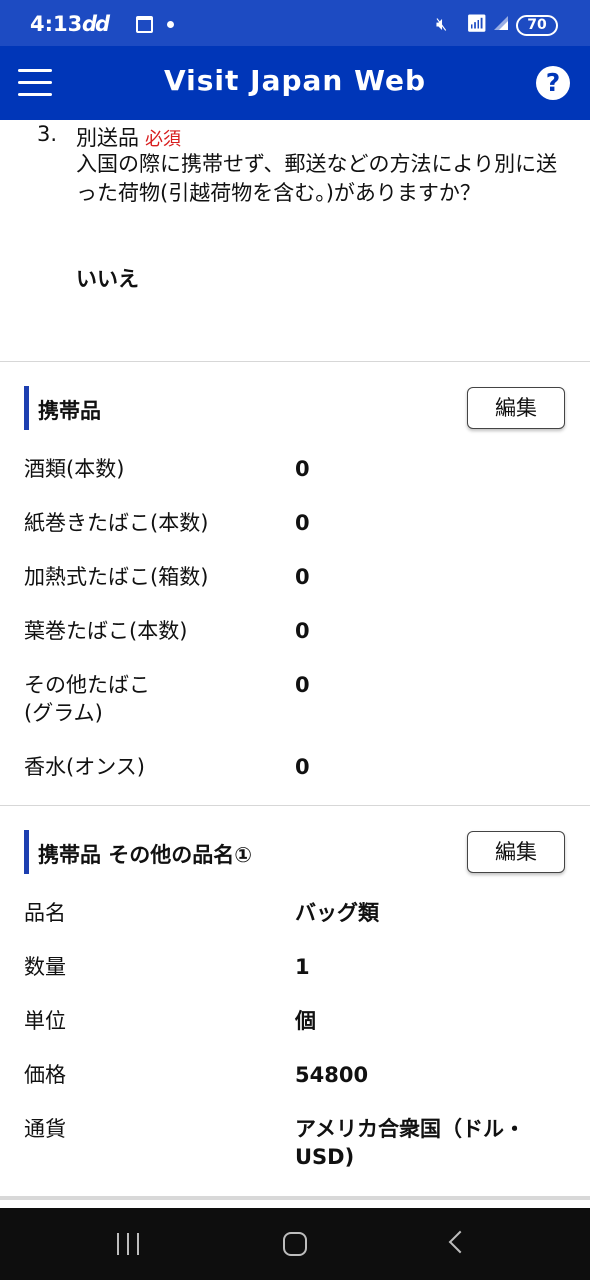  I want to click on row-label-price: 価格, so click(45, 1075).